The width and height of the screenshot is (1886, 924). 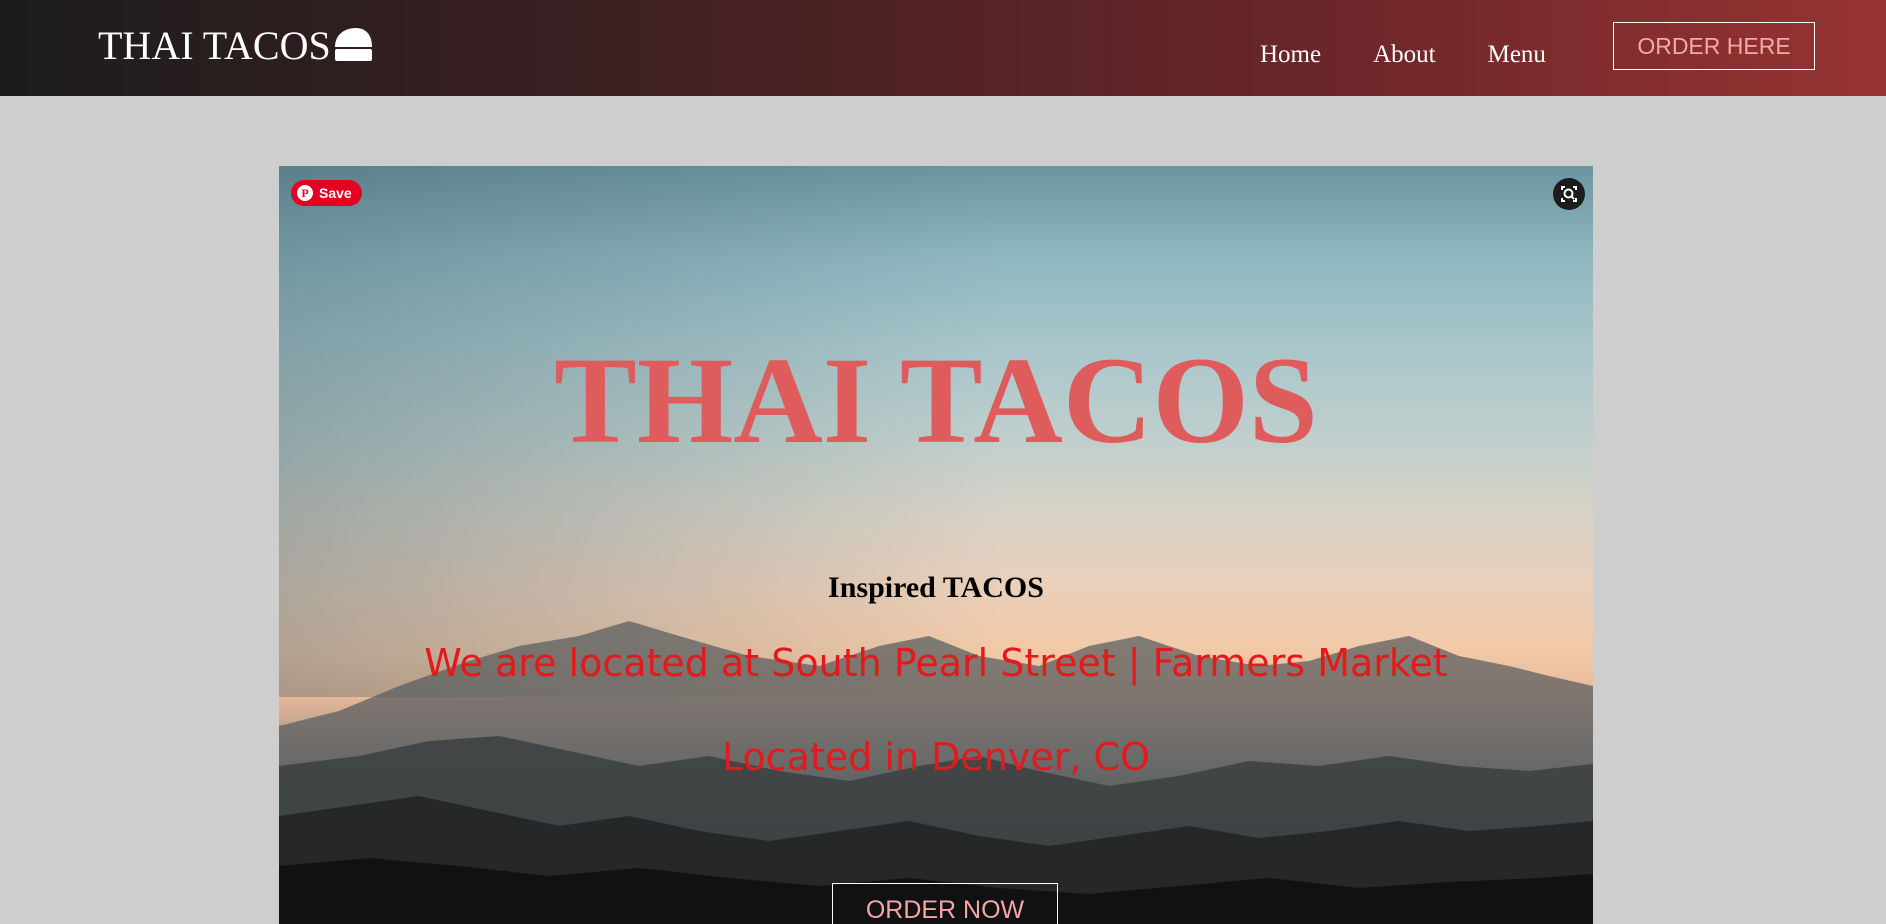 What do you see at coordinates (1290, 55) in the screenshot?
I see `nav-home: Home` at bounding box center [1290, 55].